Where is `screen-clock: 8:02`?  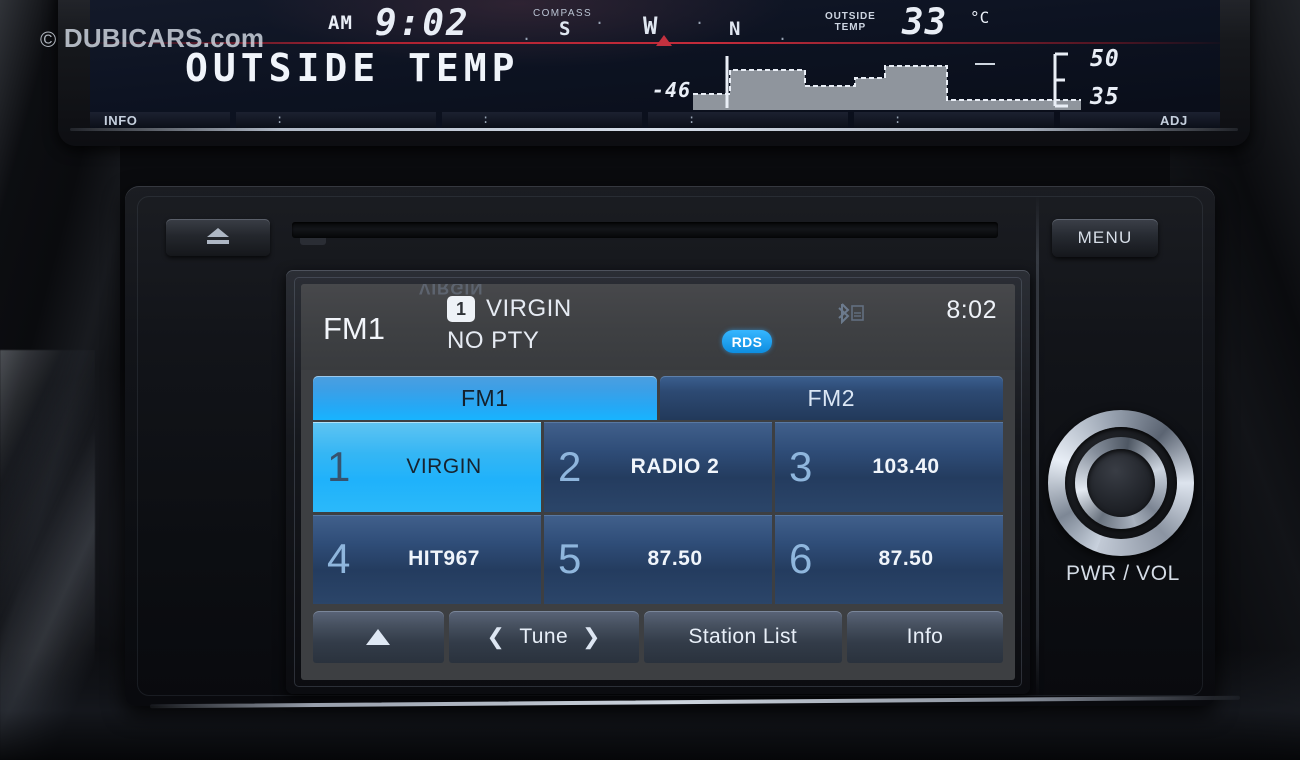 screen-clock: 8:02 is located at coordinates (971, 310).